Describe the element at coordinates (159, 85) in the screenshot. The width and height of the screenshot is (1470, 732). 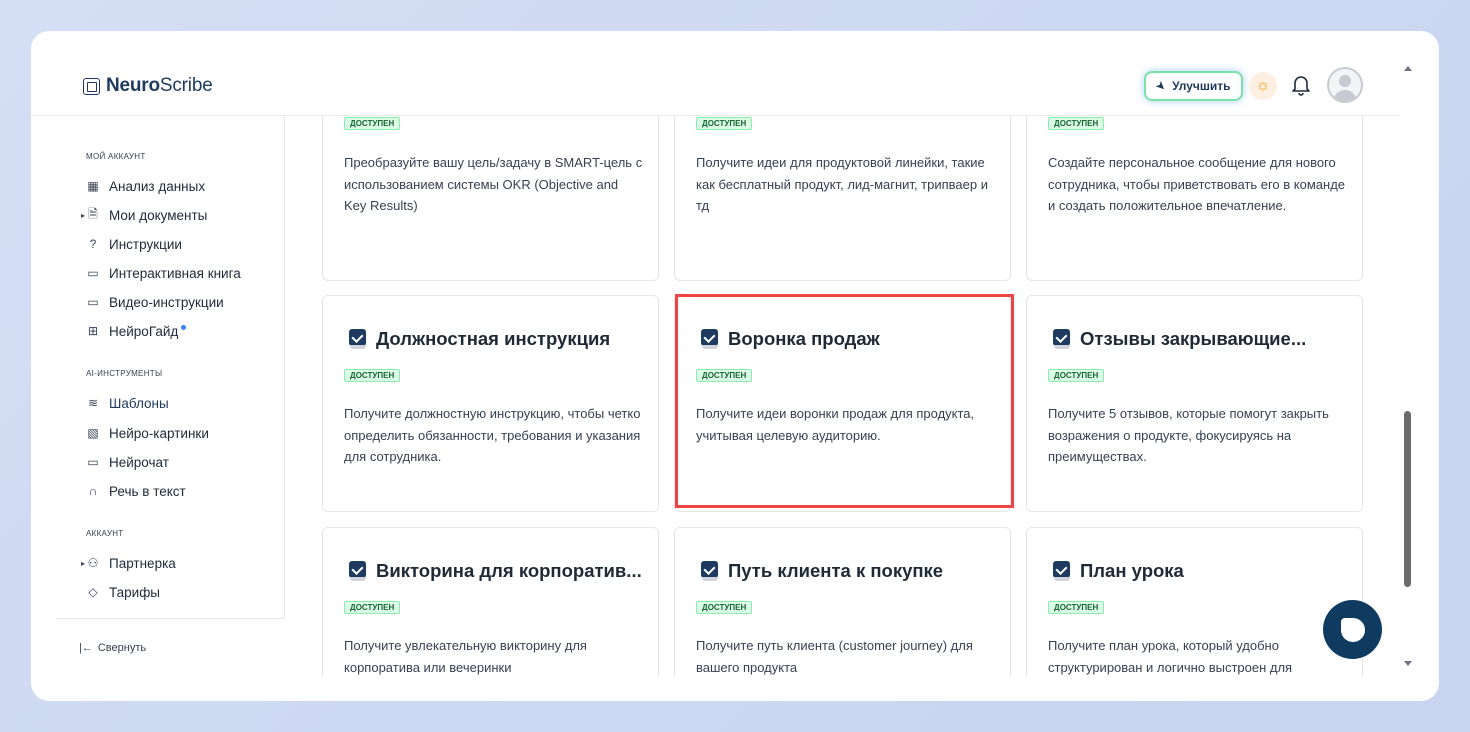
I see `logo-text: NeuroScribe` at that location.